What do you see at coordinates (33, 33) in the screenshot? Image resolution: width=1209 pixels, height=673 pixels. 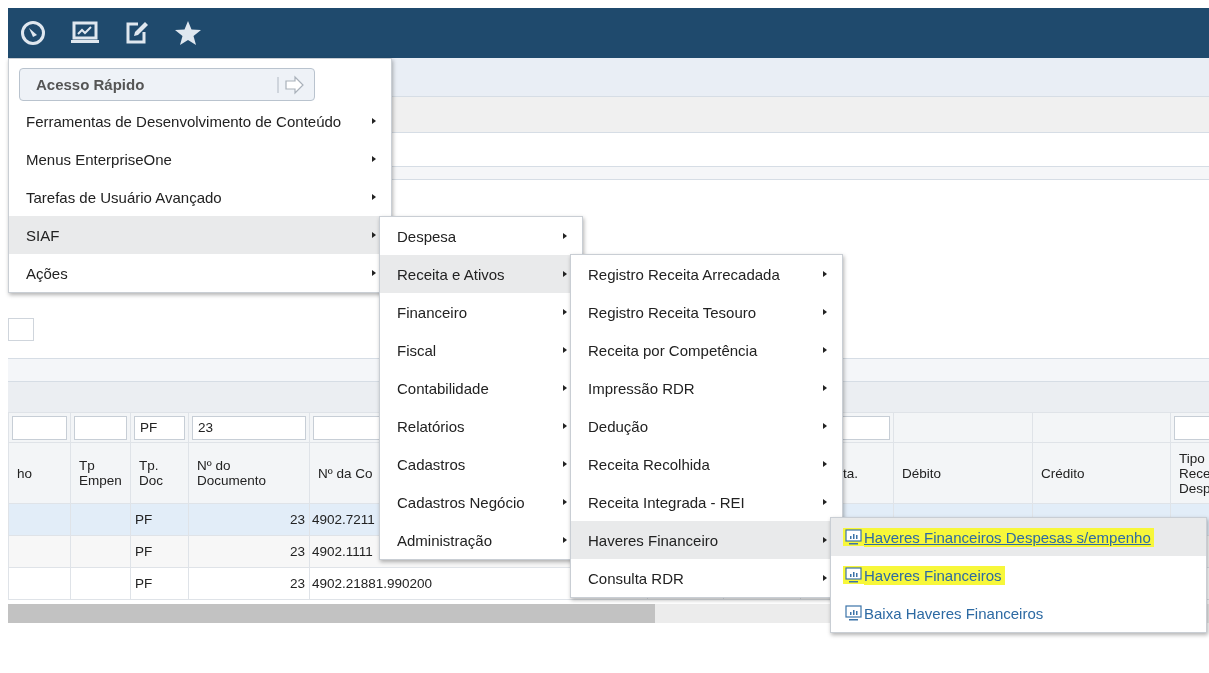 I see `dial-icon` at bounding box center [33, 33].